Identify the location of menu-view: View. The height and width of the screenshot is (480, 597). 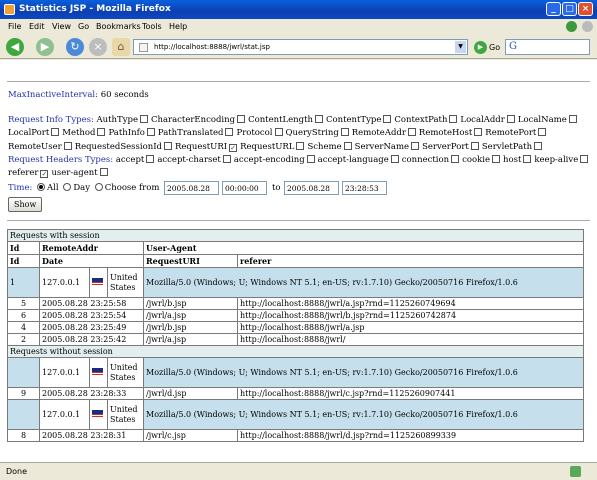
(61, 26).